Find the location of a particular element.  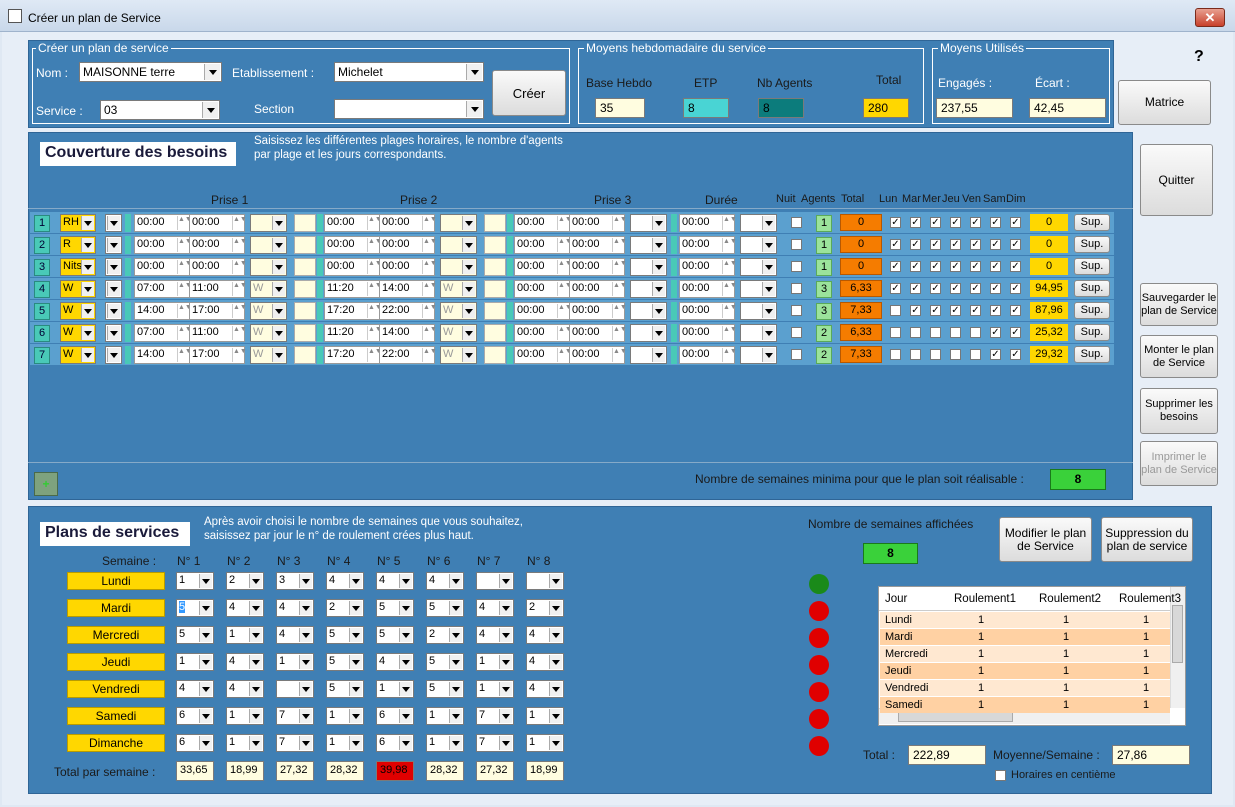

vertical-scroll-thumb is located at coordinates (1177, 634).